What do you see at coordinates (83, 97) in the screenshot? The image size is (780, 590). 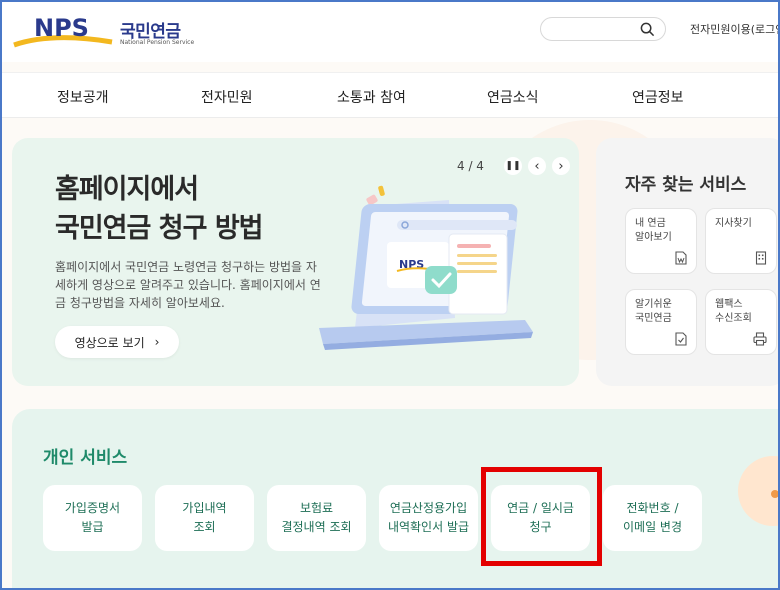 I see `nav-item-info-disclosure: 정보공개` at bounding box center [83, 97].